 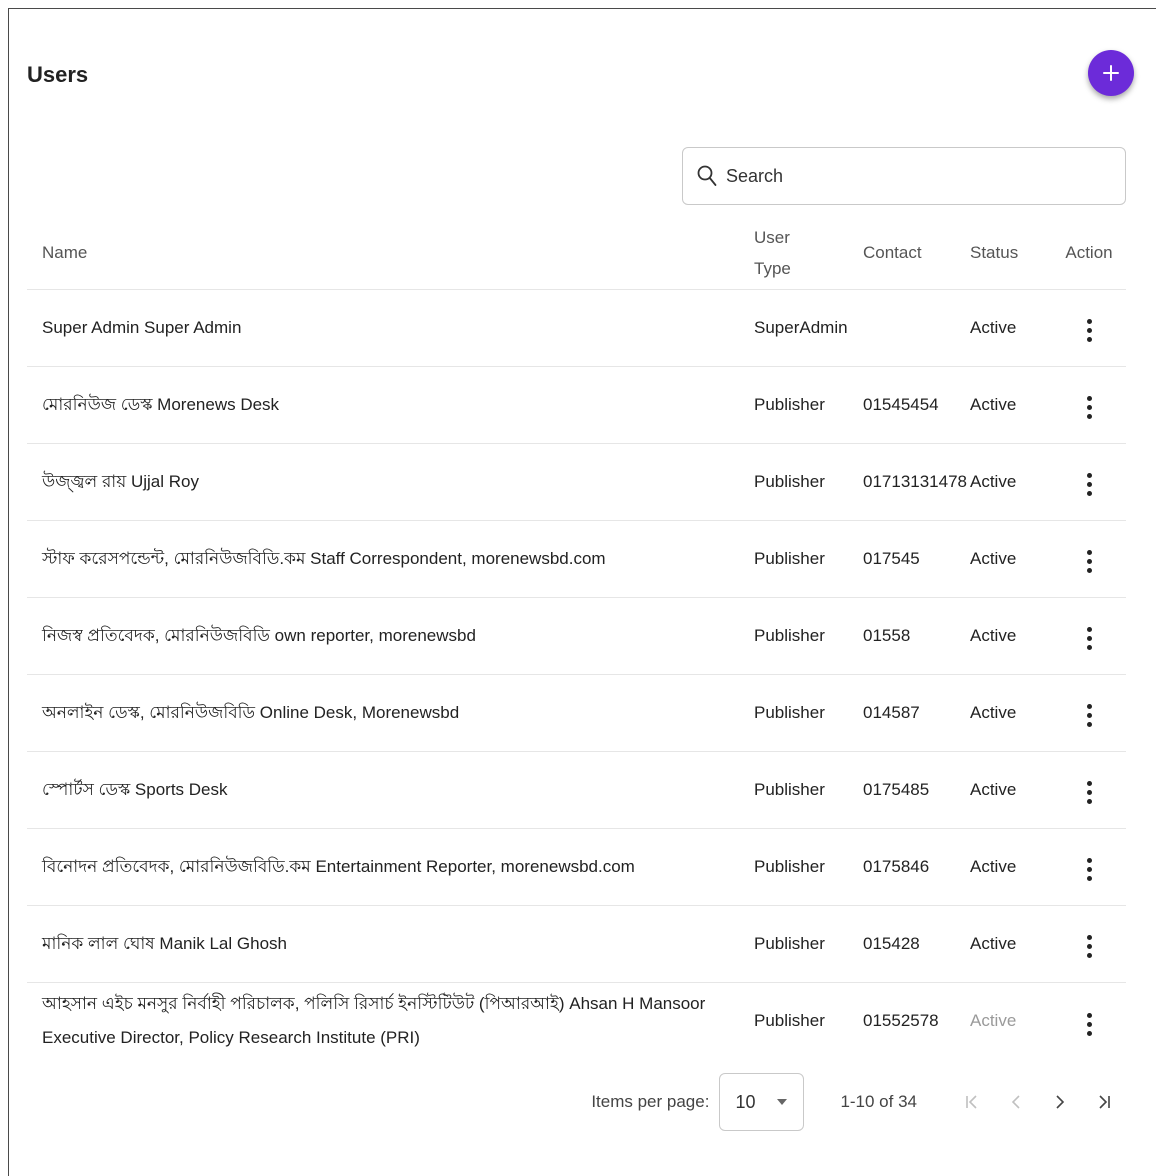 I want to click on cell-name: মানিক লাল ঘোষ Manik Lal Ghosh, so click(x=390, y=944).